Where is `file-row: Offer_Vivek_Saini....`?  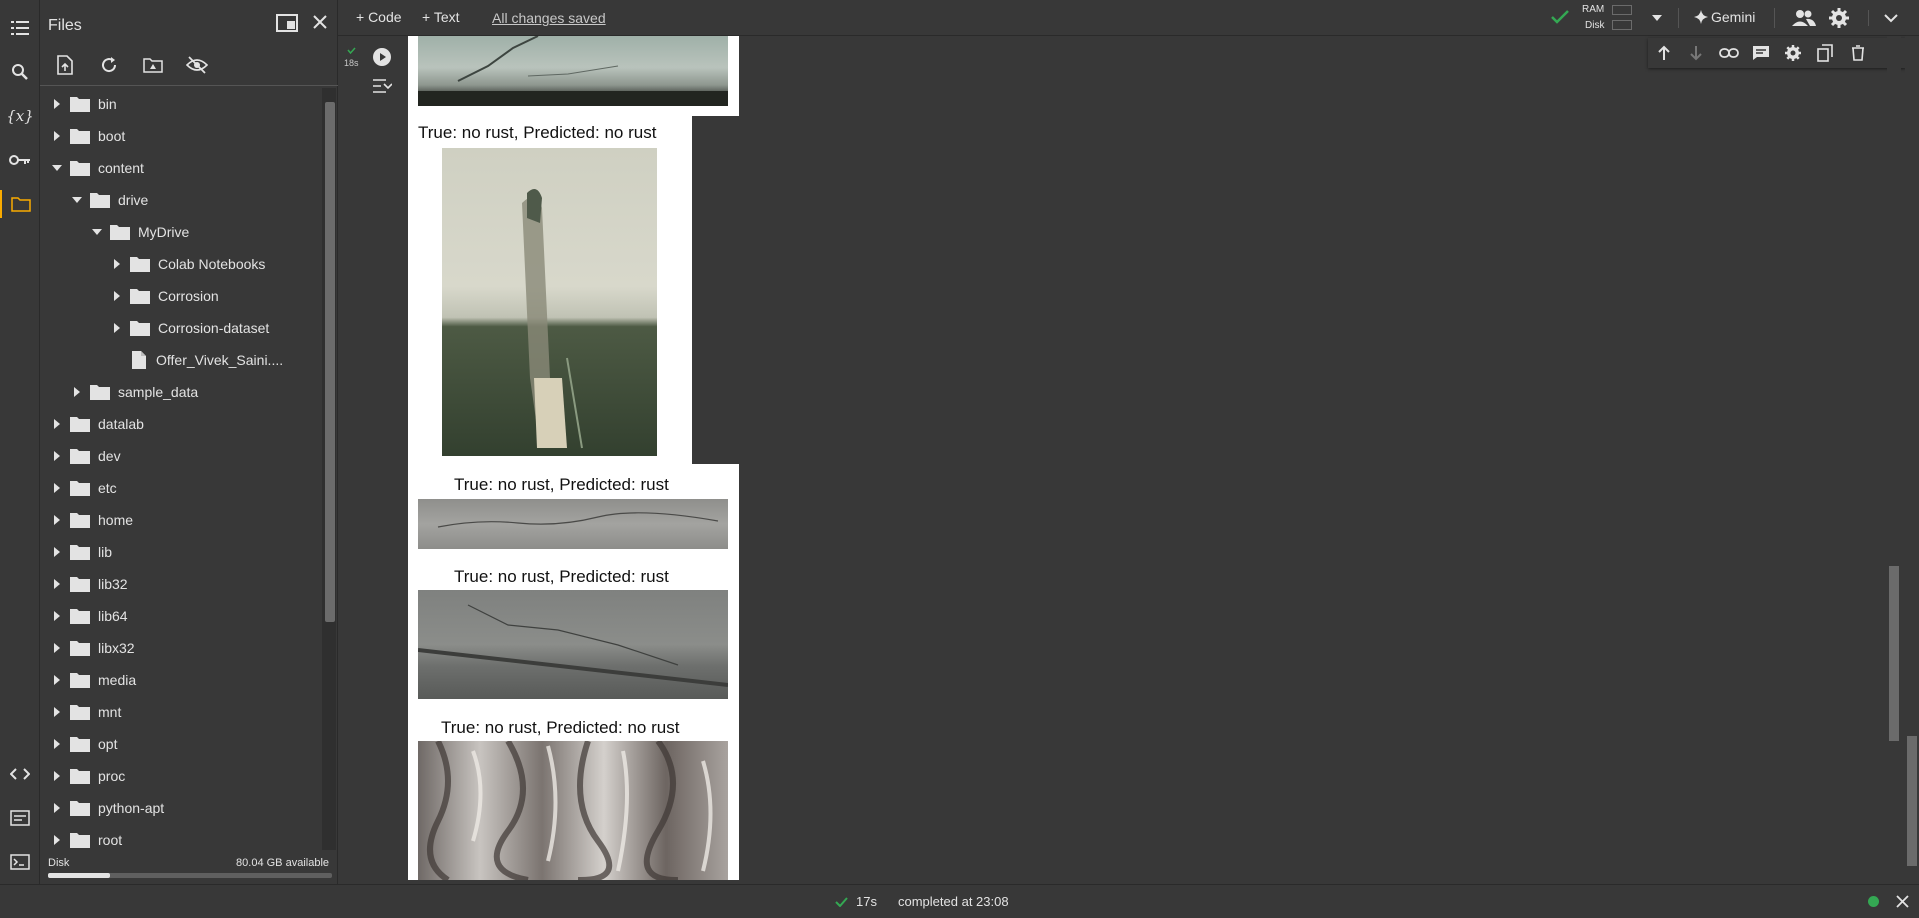 file-row: Offer_Vivek_Saini.... is located at coordinates (181, 360).